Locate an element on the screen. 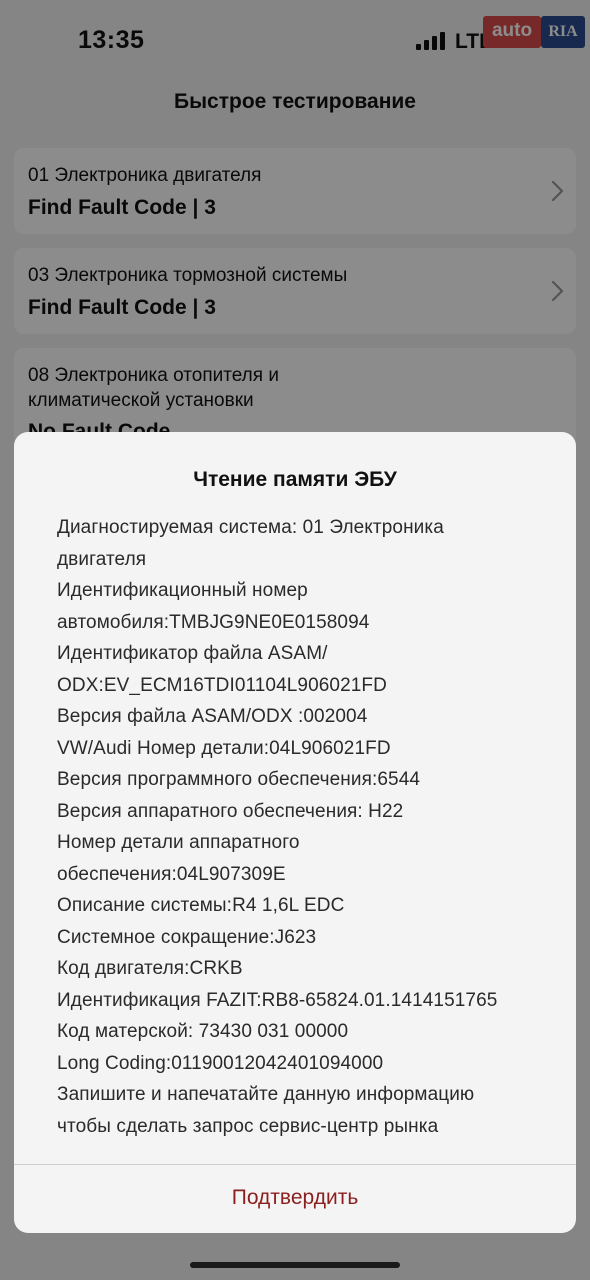 This screenshot has width=590, height=1280. dialog-line: ODX:EV_ECM16TDI01104L906021FD is located at coordinates (222, 685).